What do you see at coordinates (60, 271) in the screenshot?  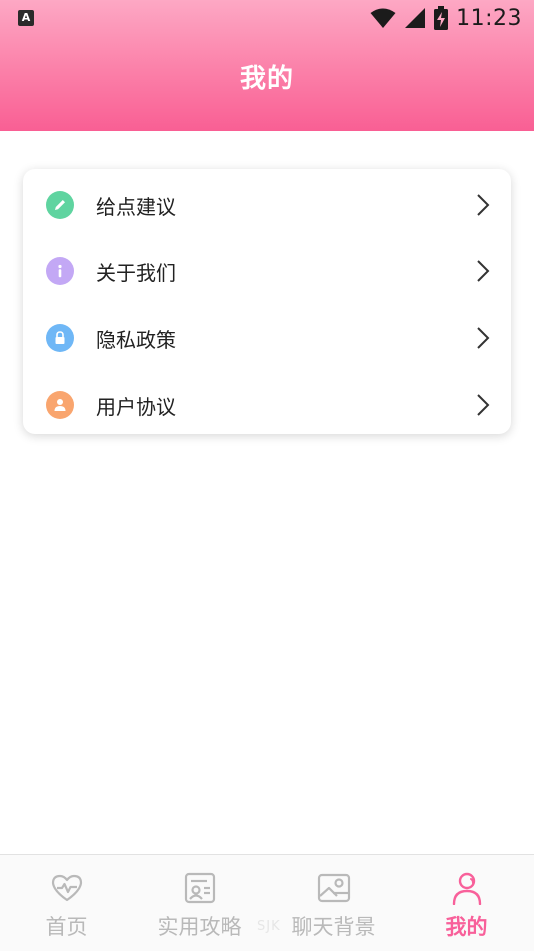 I see `info-icon` at bounding box center [60, 271].